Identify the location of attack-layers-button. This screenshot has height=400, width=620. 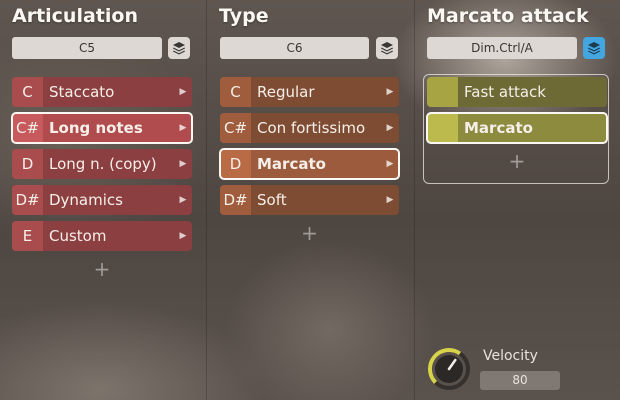
(594, 48).